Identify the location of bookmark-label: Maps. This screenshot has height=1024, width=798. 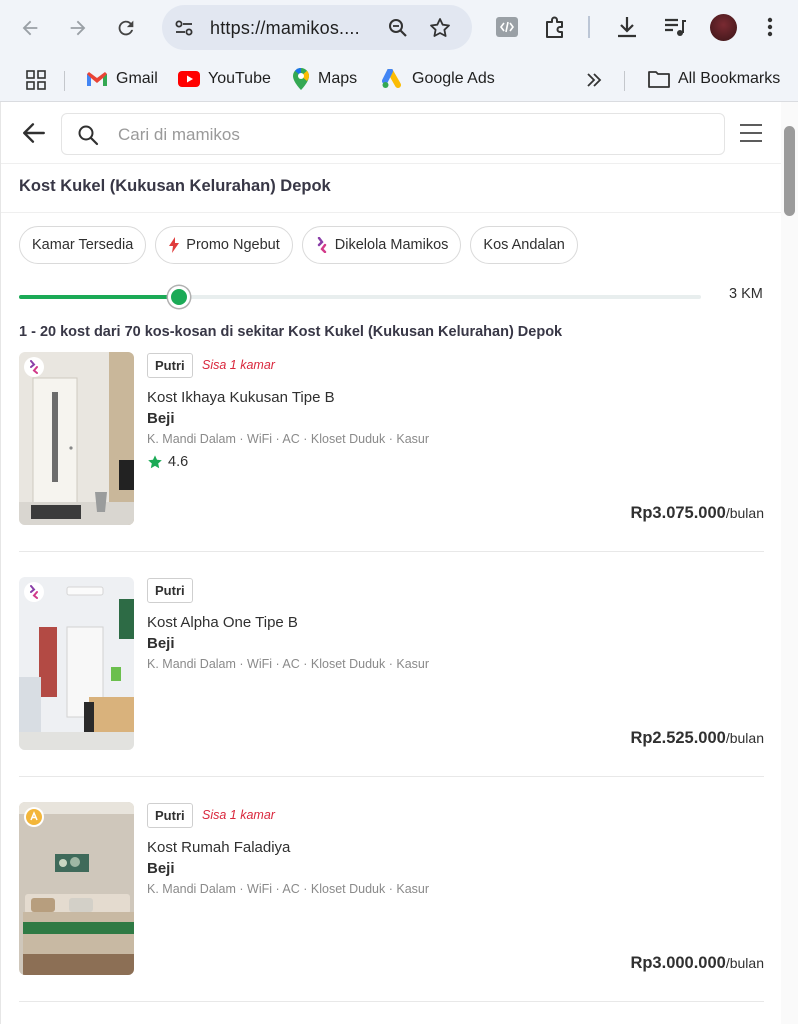
(338, 78).